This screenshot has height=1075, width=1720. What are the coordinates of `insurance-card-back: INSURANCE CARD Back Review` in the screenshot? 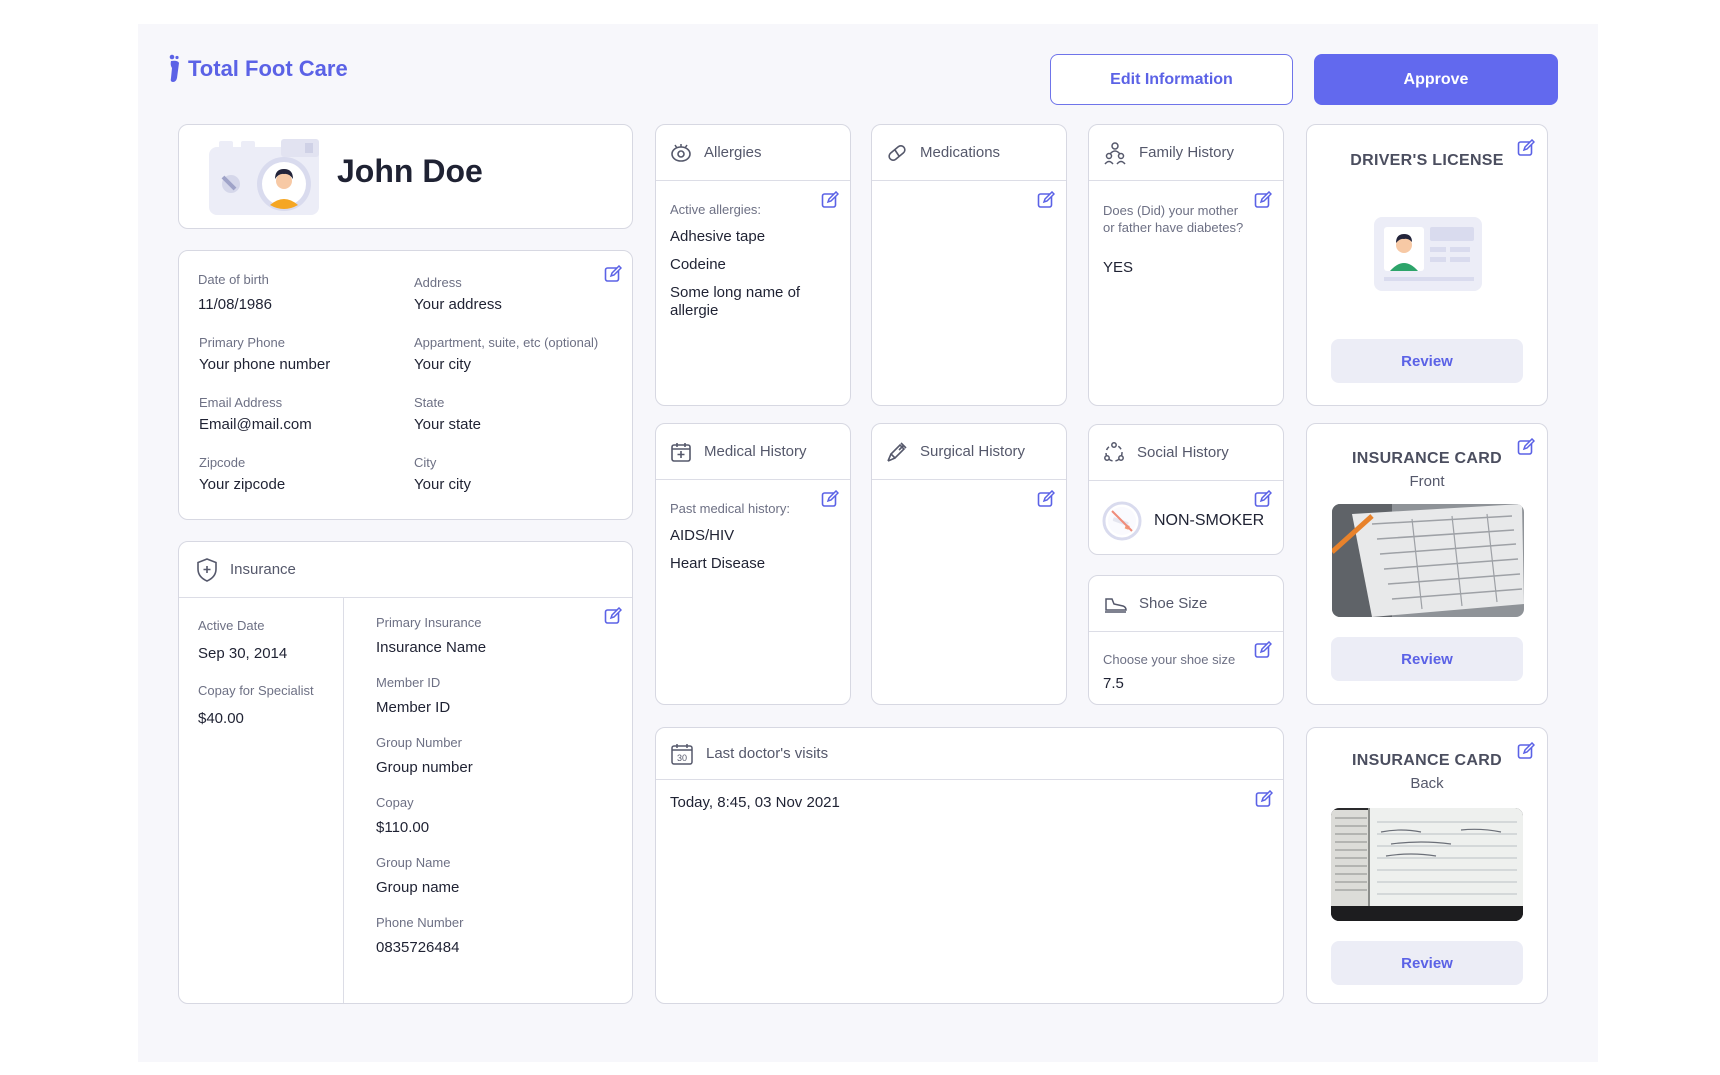 It's located at (1427, 865).